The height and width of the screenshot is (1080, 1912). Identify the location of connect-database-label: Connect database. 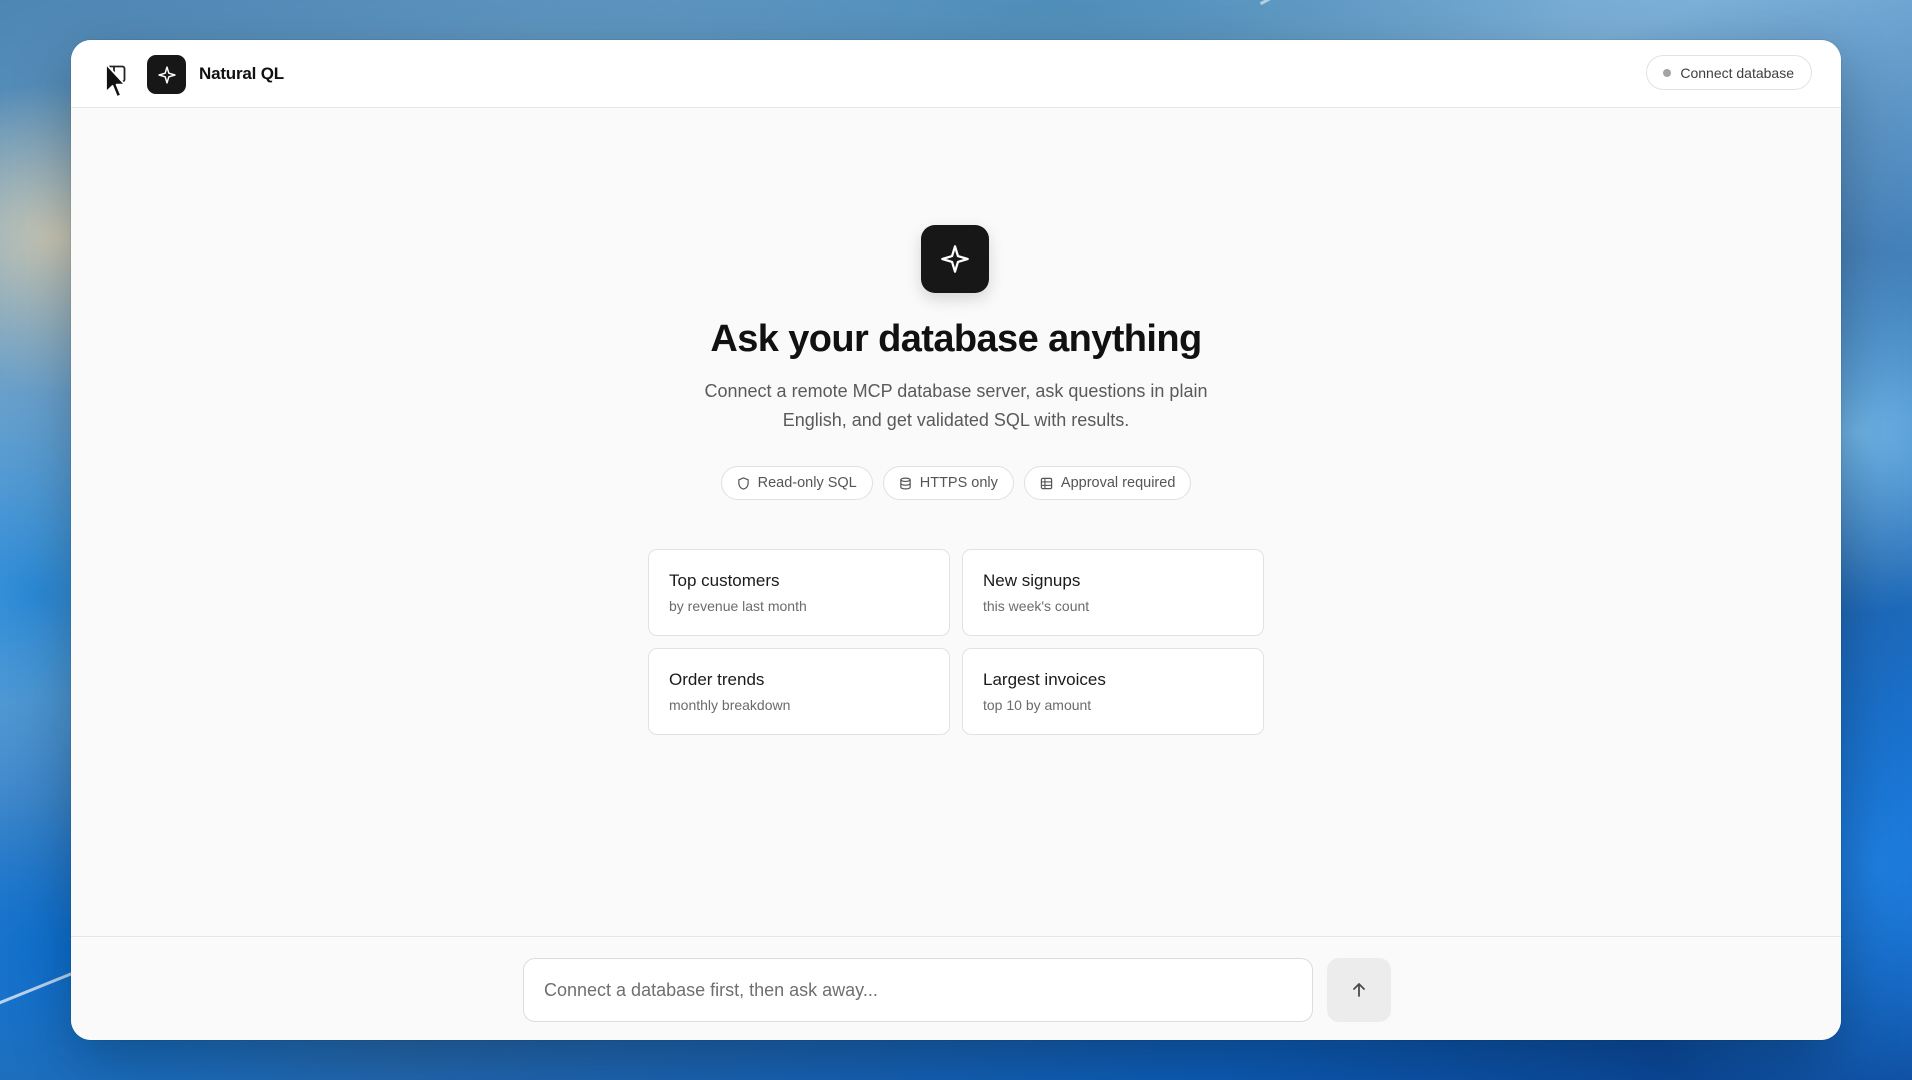
(1737, 72).